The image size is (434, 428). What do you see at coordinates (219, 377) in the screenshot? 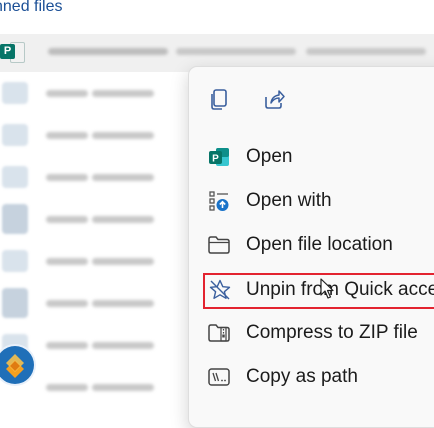
I see `copy-path-icon` at bounding box center [219, 377].